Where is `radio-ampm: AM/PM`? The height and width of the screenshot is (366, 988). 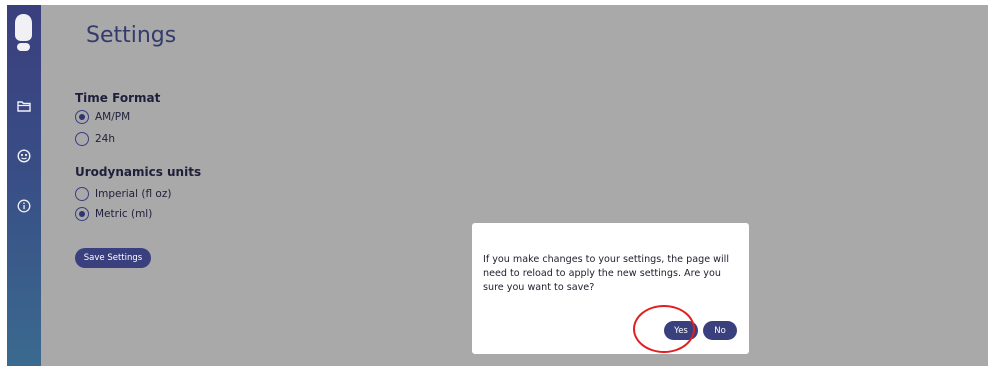 radio-ampm: AM/PM is located at coordinates (102, 117).